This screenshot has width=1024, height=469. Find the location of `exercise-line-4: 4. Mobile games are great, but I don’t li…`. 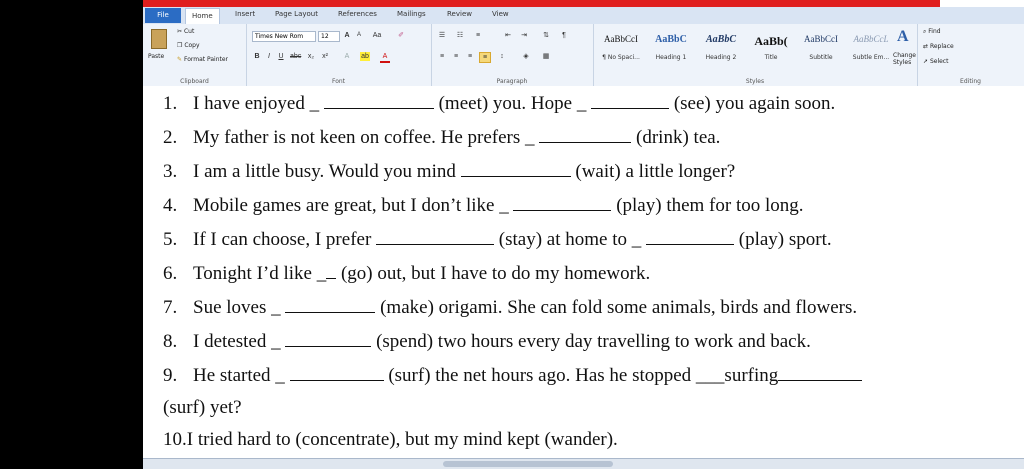

exercise-line-4: 4. Mobile games are great, but I don’t li… is located at coordinates (483, 205).